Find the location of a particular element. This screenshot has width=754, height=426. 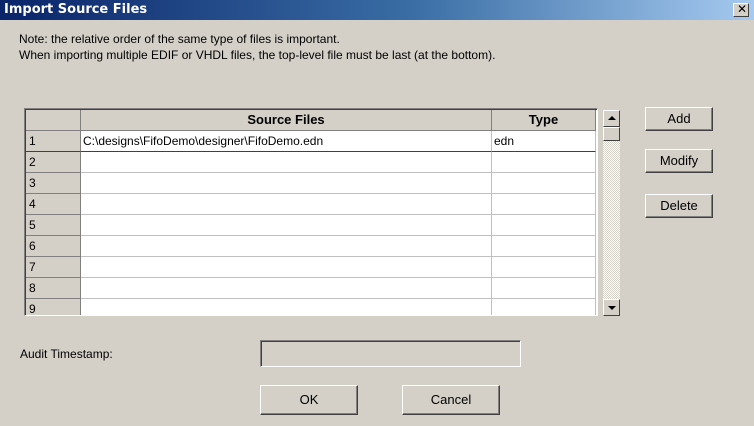

scroll-up-button is located at coordinates (611, 118).